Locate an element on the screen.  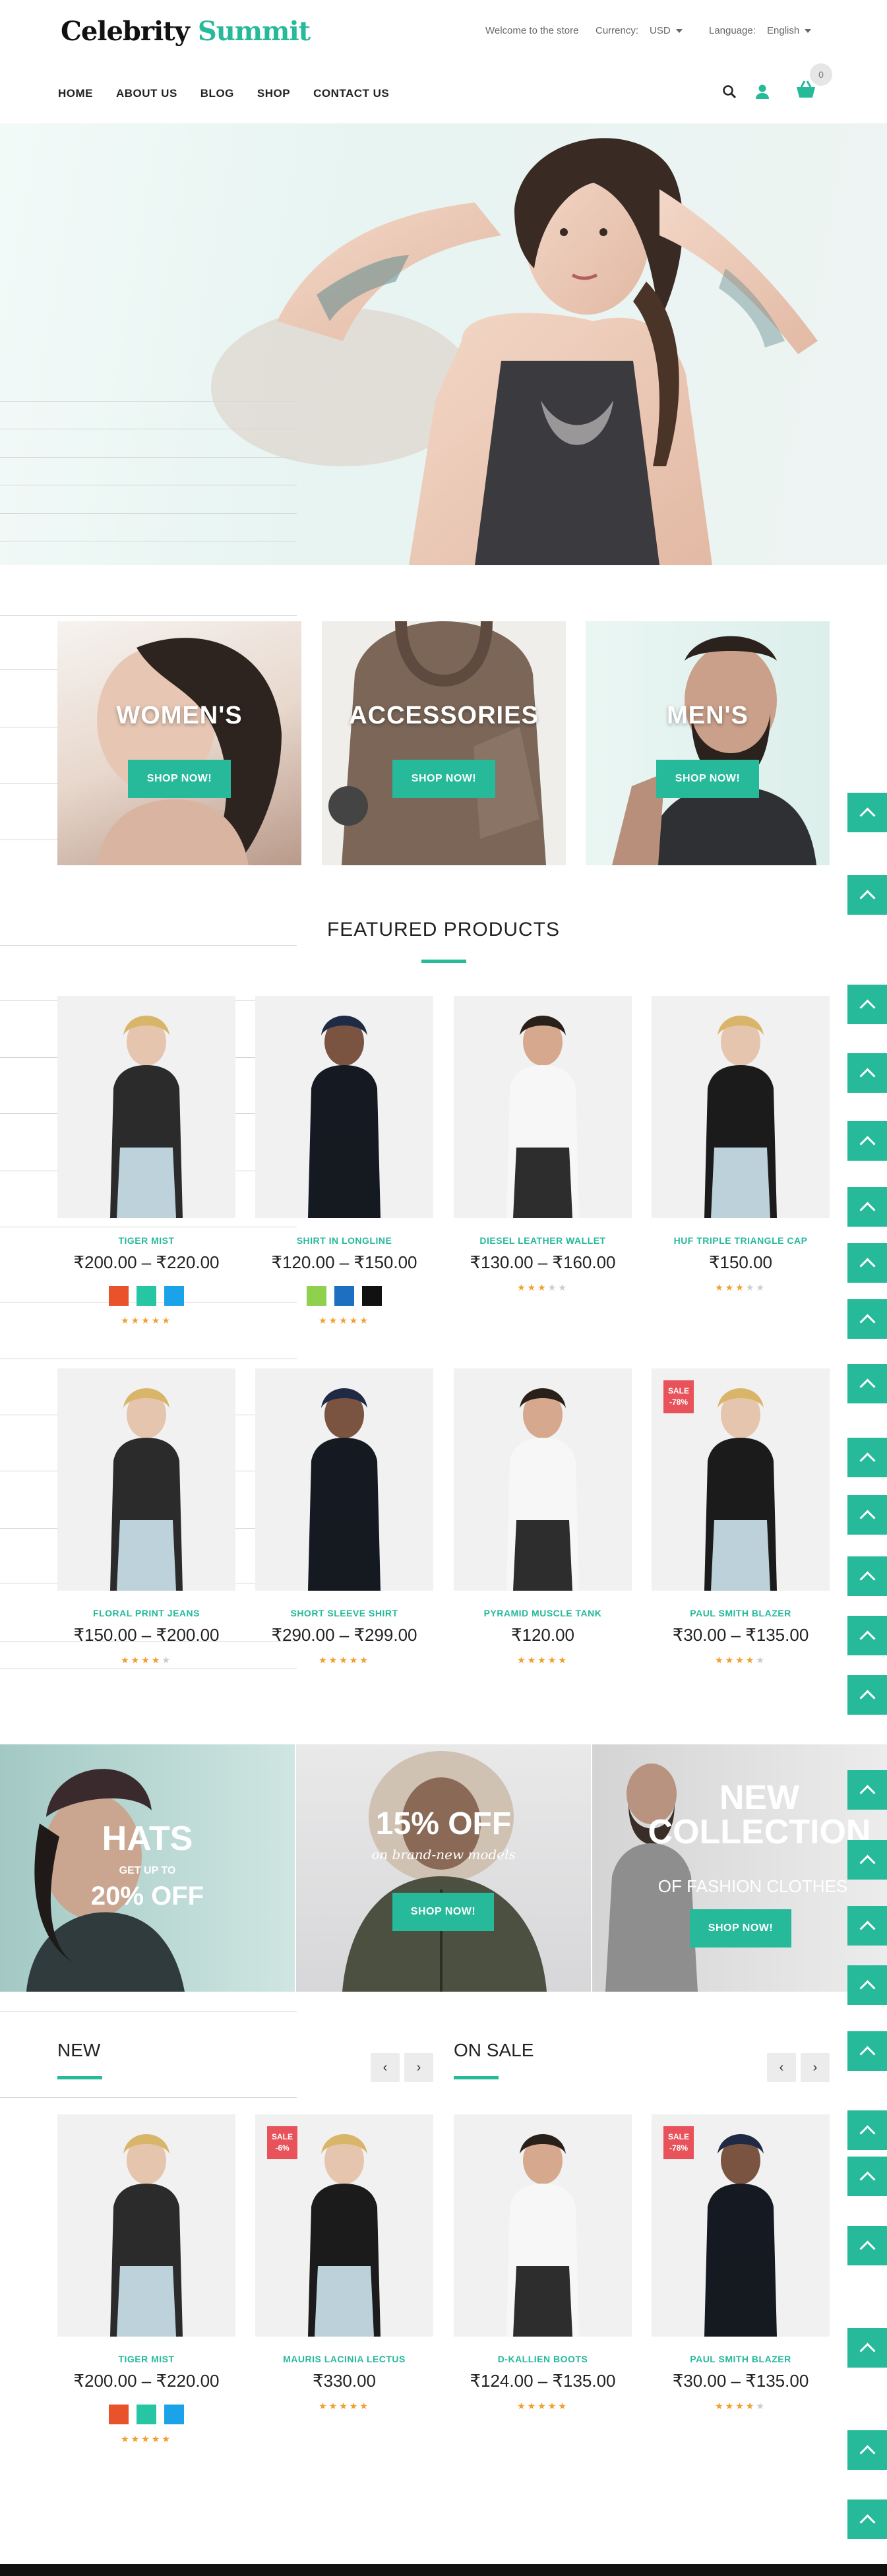
search-icon is located at coordinates (729, 91).